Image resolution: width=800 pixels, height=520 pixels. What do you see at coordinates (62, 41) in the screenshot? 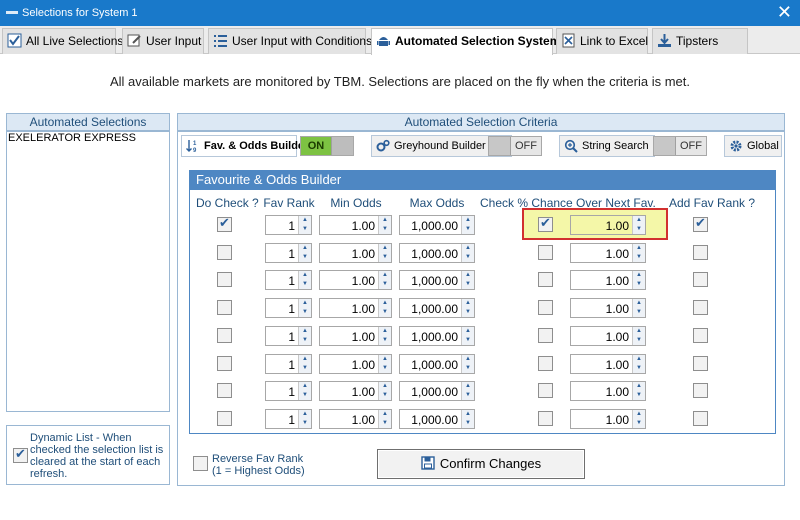
I see `tab-all-live-selections: All Live Selections` at bounding box center [62, 41].